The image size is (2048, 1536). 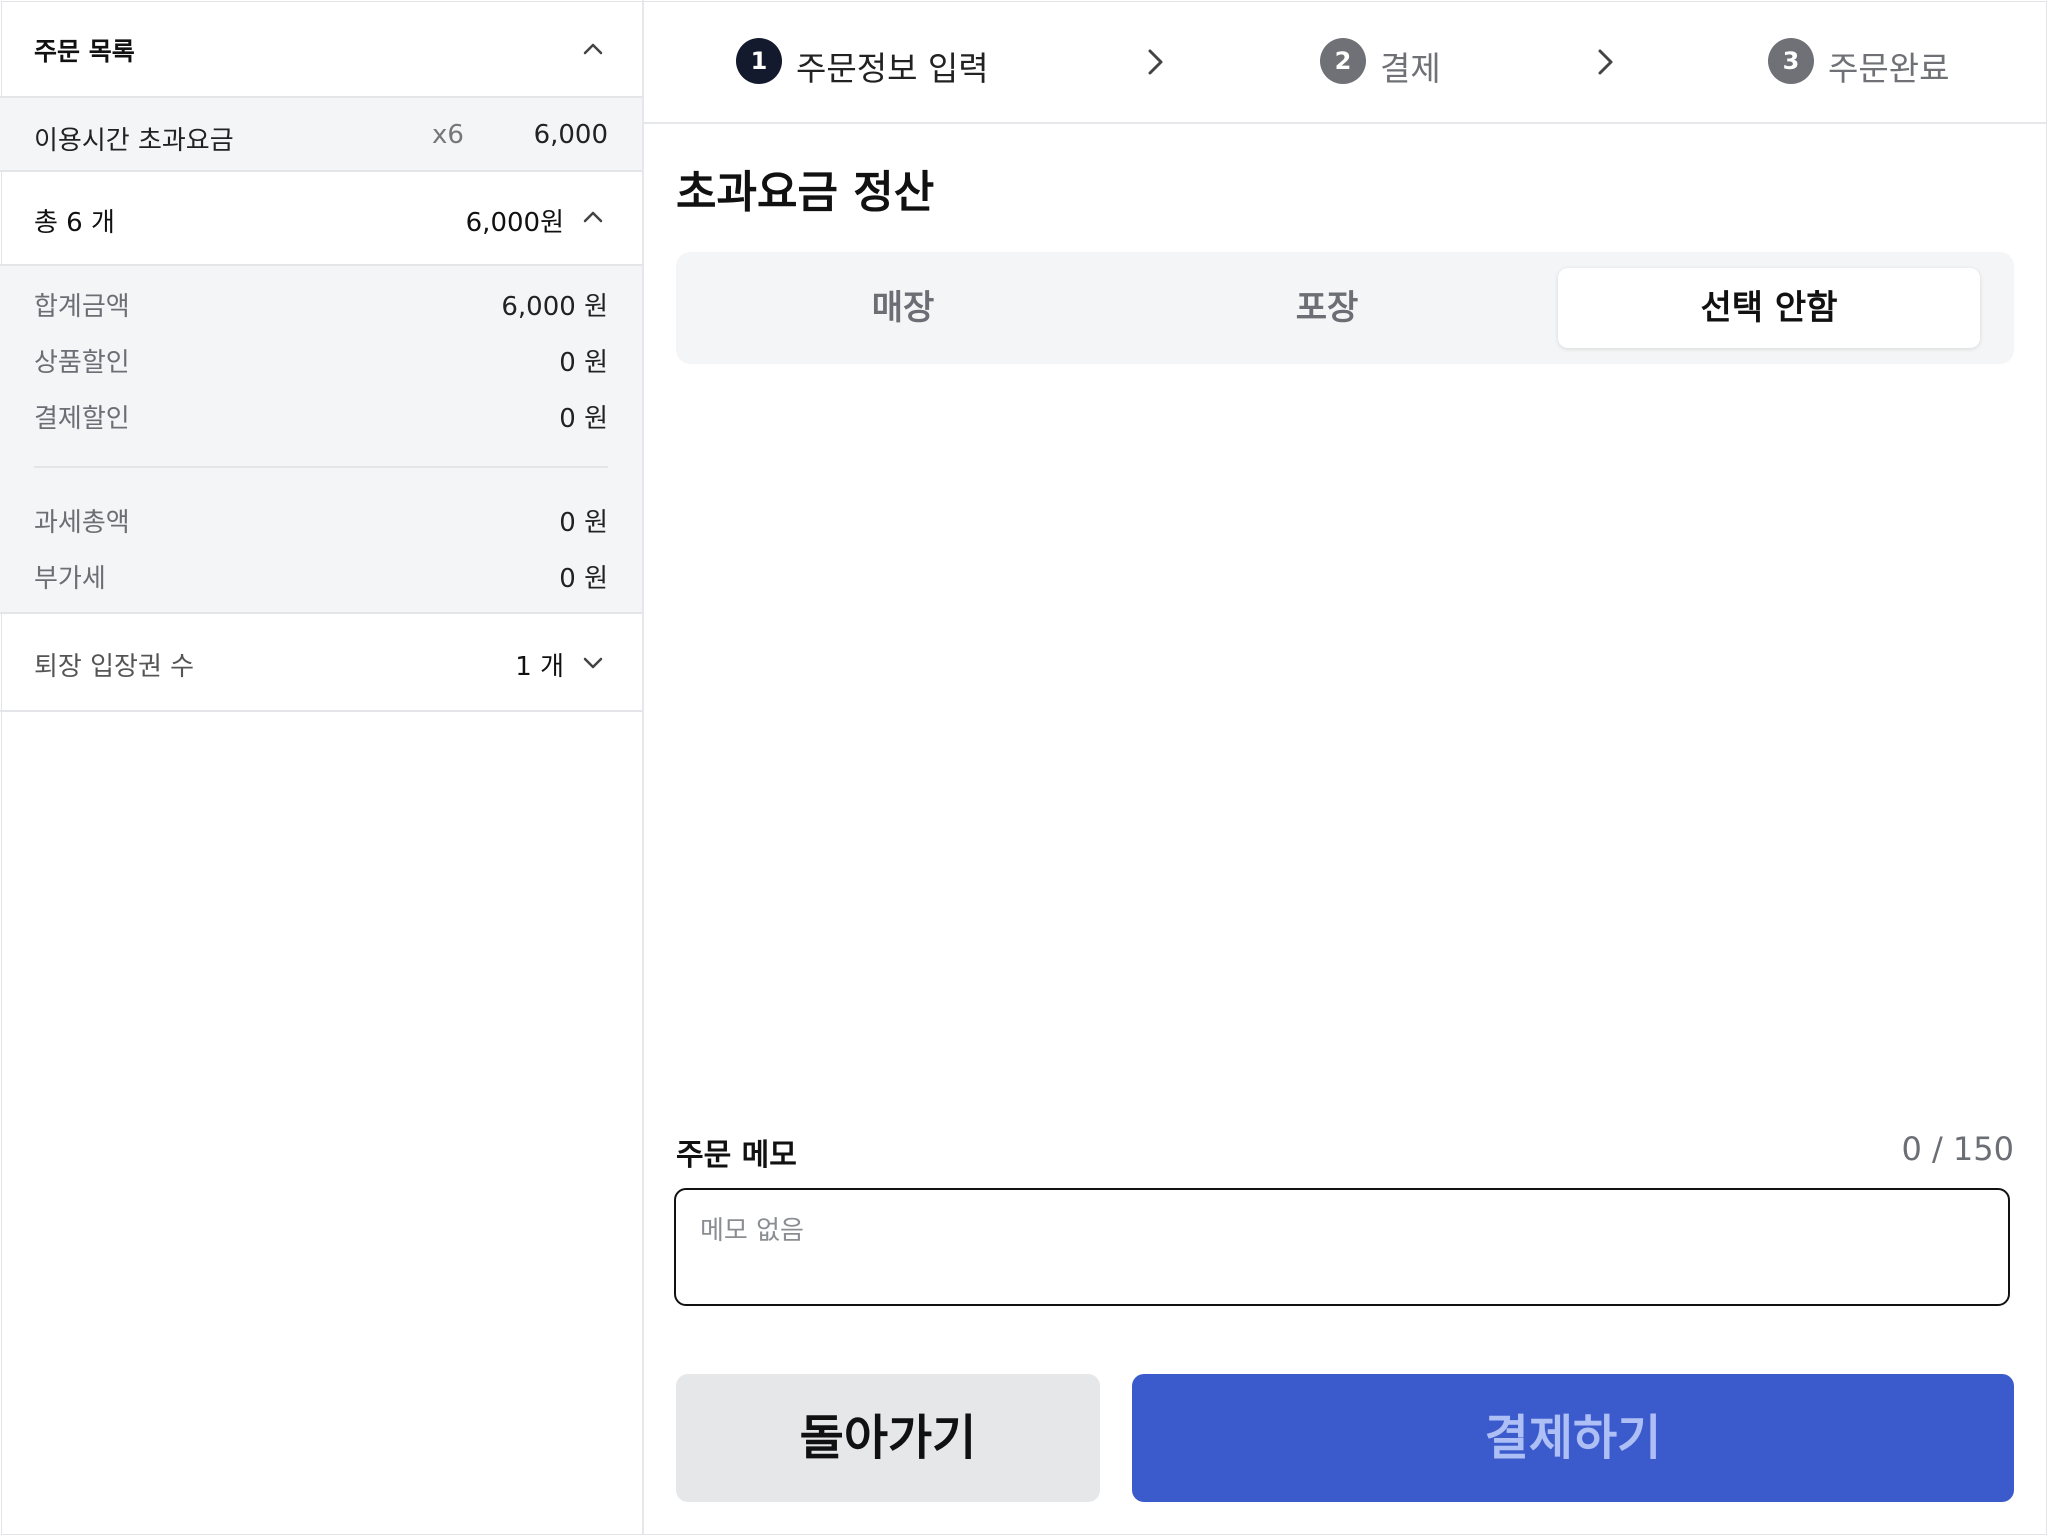 What do you see at coordinates (84, 51) in the screenshot?
I see `order-list-title: 주문 목록` at bounding box center [84, 51].